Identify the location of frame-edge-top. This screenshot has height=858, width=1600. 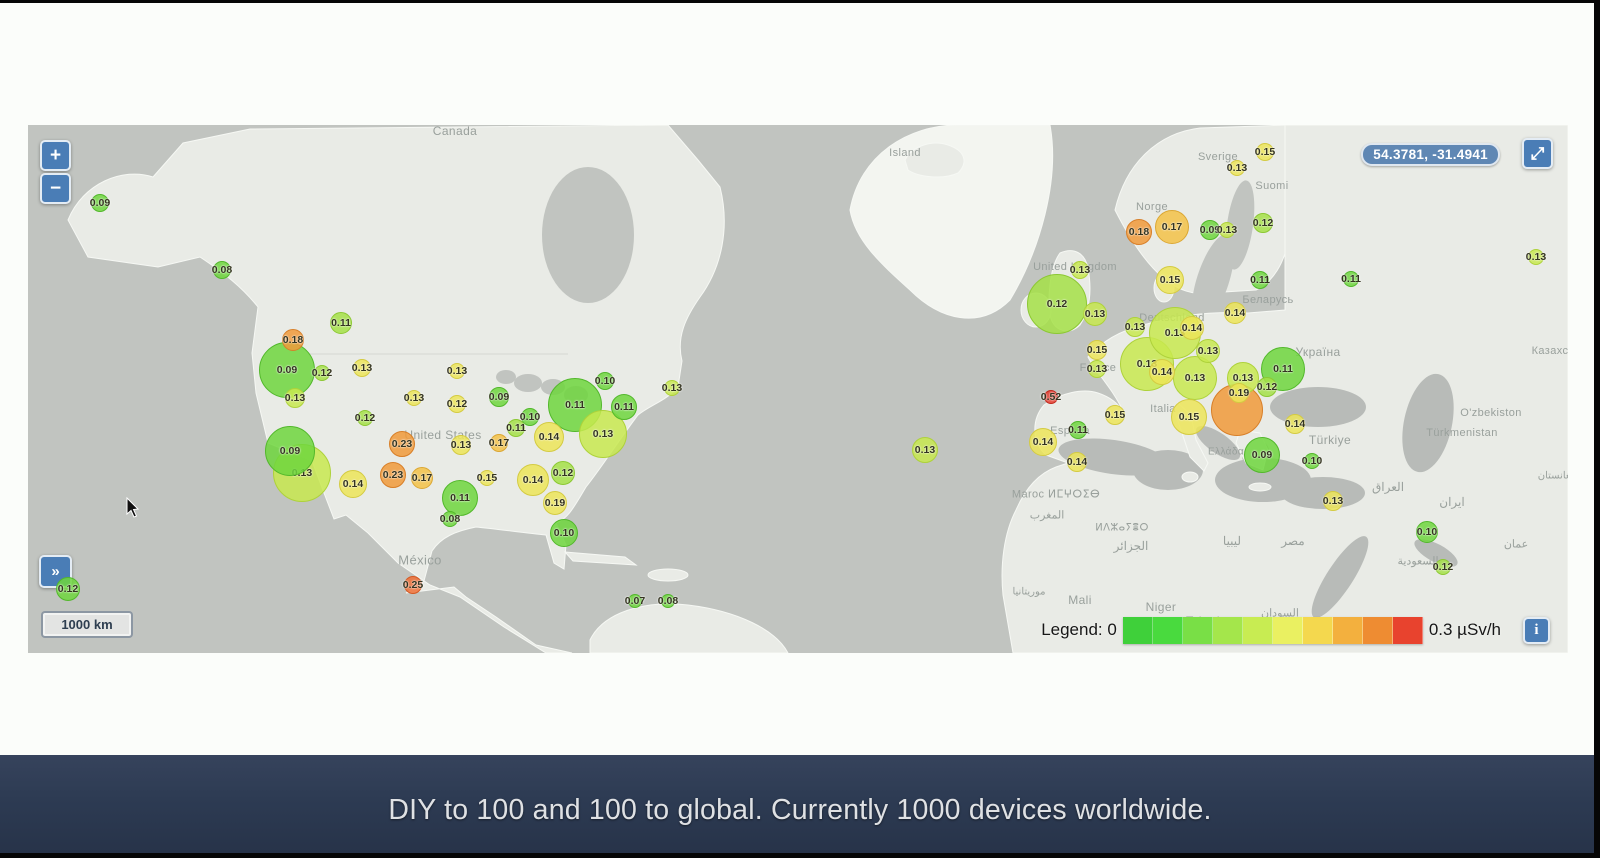
(800, 1).